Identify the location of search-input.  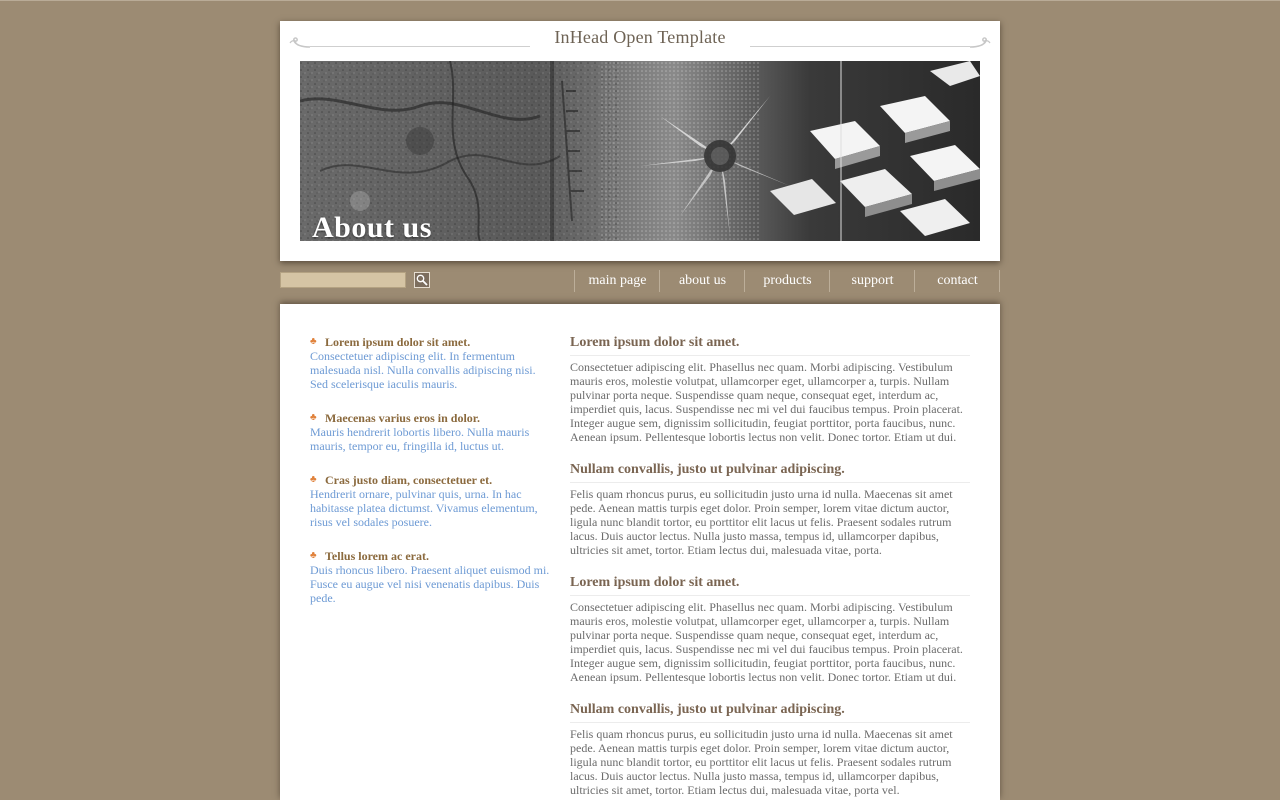
(343, 280).